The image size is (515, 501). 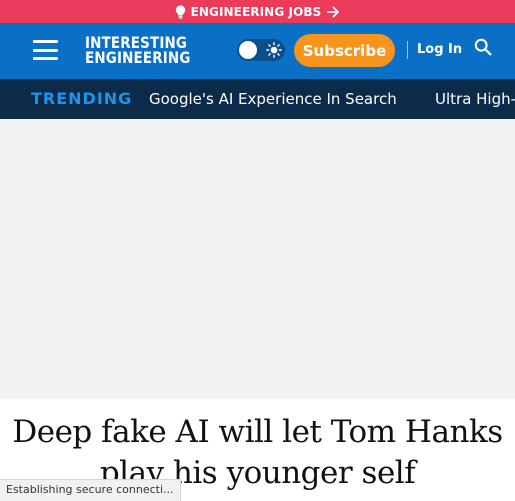 What do you see at coordinates (475, 99) in the screenshot?
I see `trending-item: Ultra High-` at bounding box center [475, 99].